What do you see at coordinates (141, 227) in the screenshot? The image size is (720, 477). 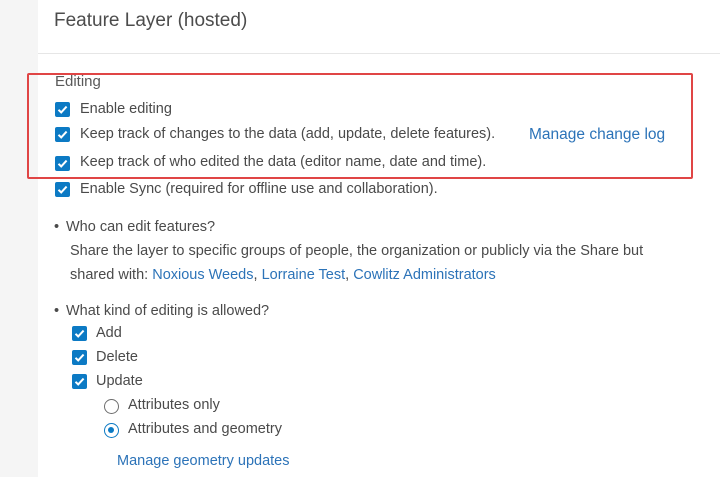 I see `who-can-edit-heading: Who can edit features?` at bounding box center [141, 227].